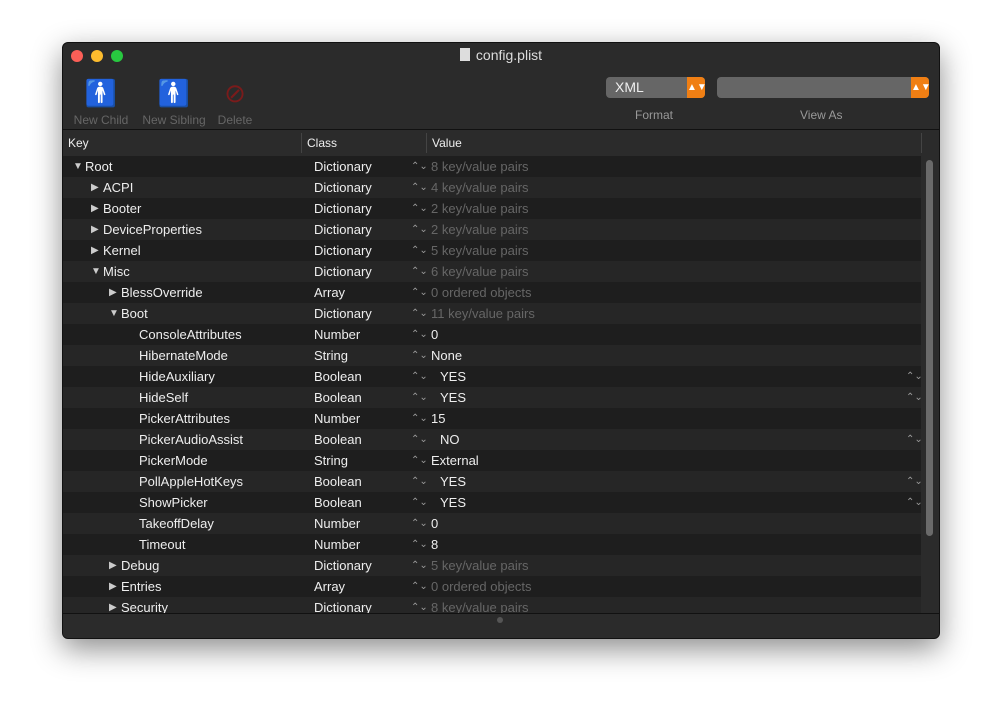 The image size is (1000, 720). What do you see at coordinates (824, 87) in the screenshot?
I see `view-as-select: ▲▼` at bounding box center [824, 87].